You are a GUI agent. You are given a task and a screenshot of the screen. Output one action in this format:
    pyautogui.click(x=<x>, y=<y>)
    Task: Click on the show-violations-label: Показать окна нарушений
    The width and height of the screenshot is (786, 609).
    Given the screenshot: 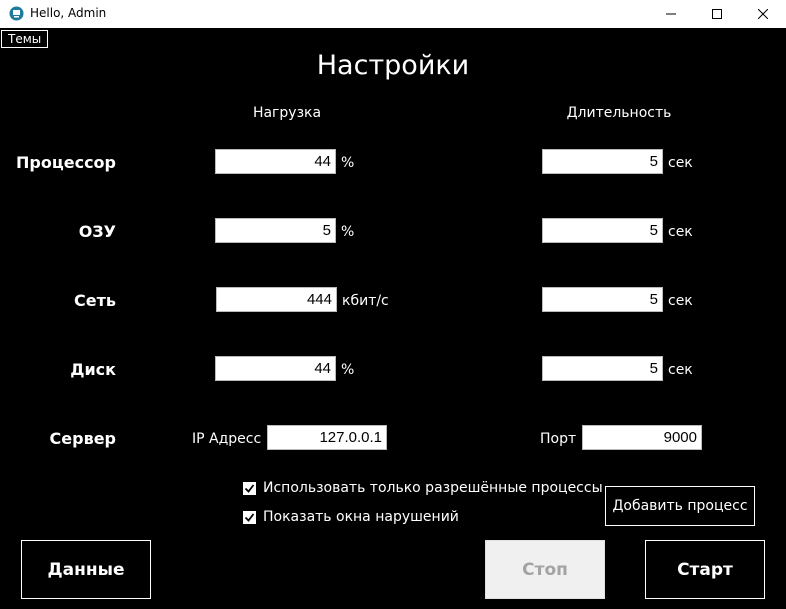 What is the action you would take?
    pyautogui.click(x=361, y=517)
    